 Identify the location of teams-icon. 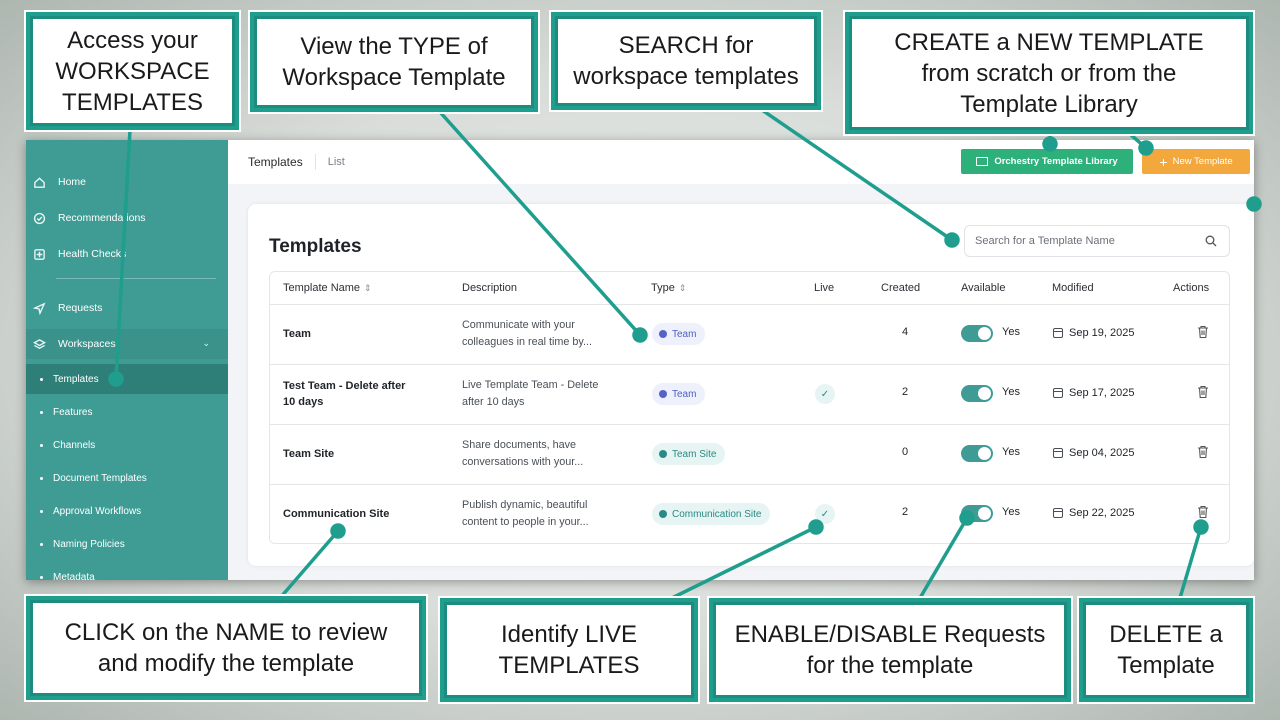
(663, 394).